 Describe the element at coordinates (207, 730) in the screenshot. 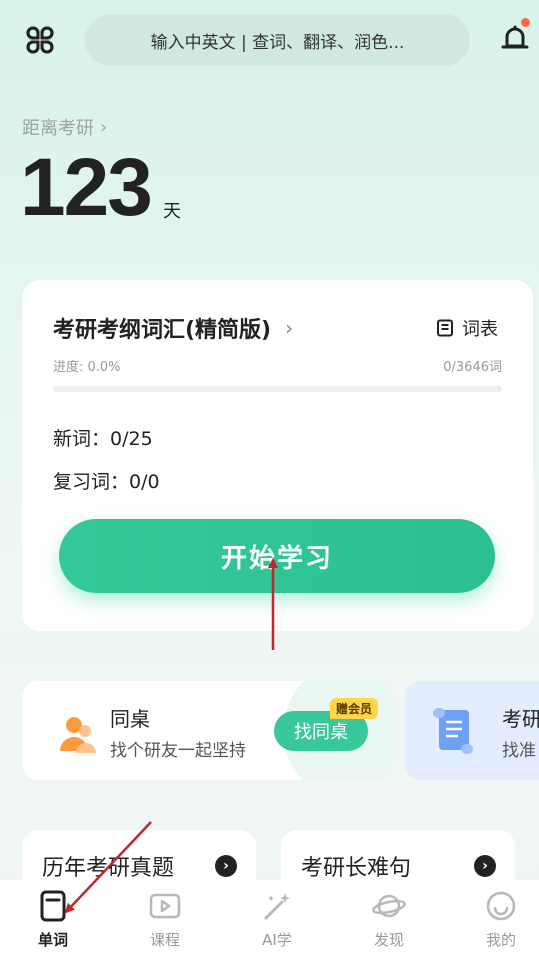

I see `deskmate-card: 同桌 找个研友一起坚持 找同桌 赠会员` at that location.